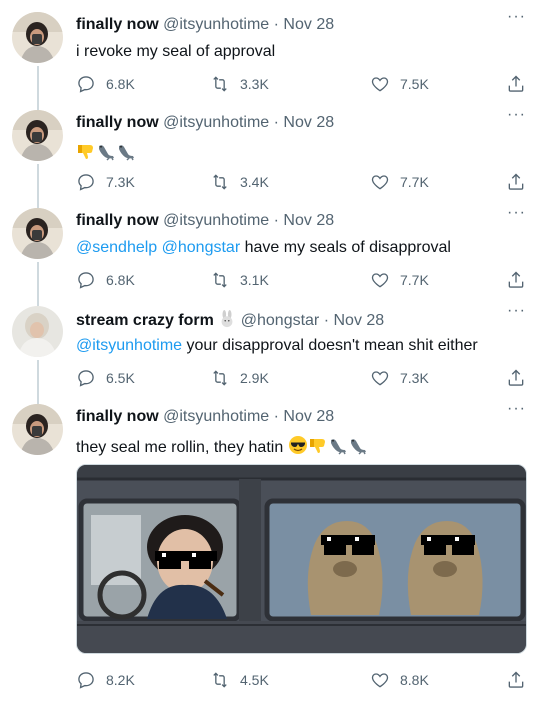 This screenshot has height=703, width=540. Describe the element at coordinates (254, 680) in the screenshot. I see `retweet-count: 4.5K` at that location.